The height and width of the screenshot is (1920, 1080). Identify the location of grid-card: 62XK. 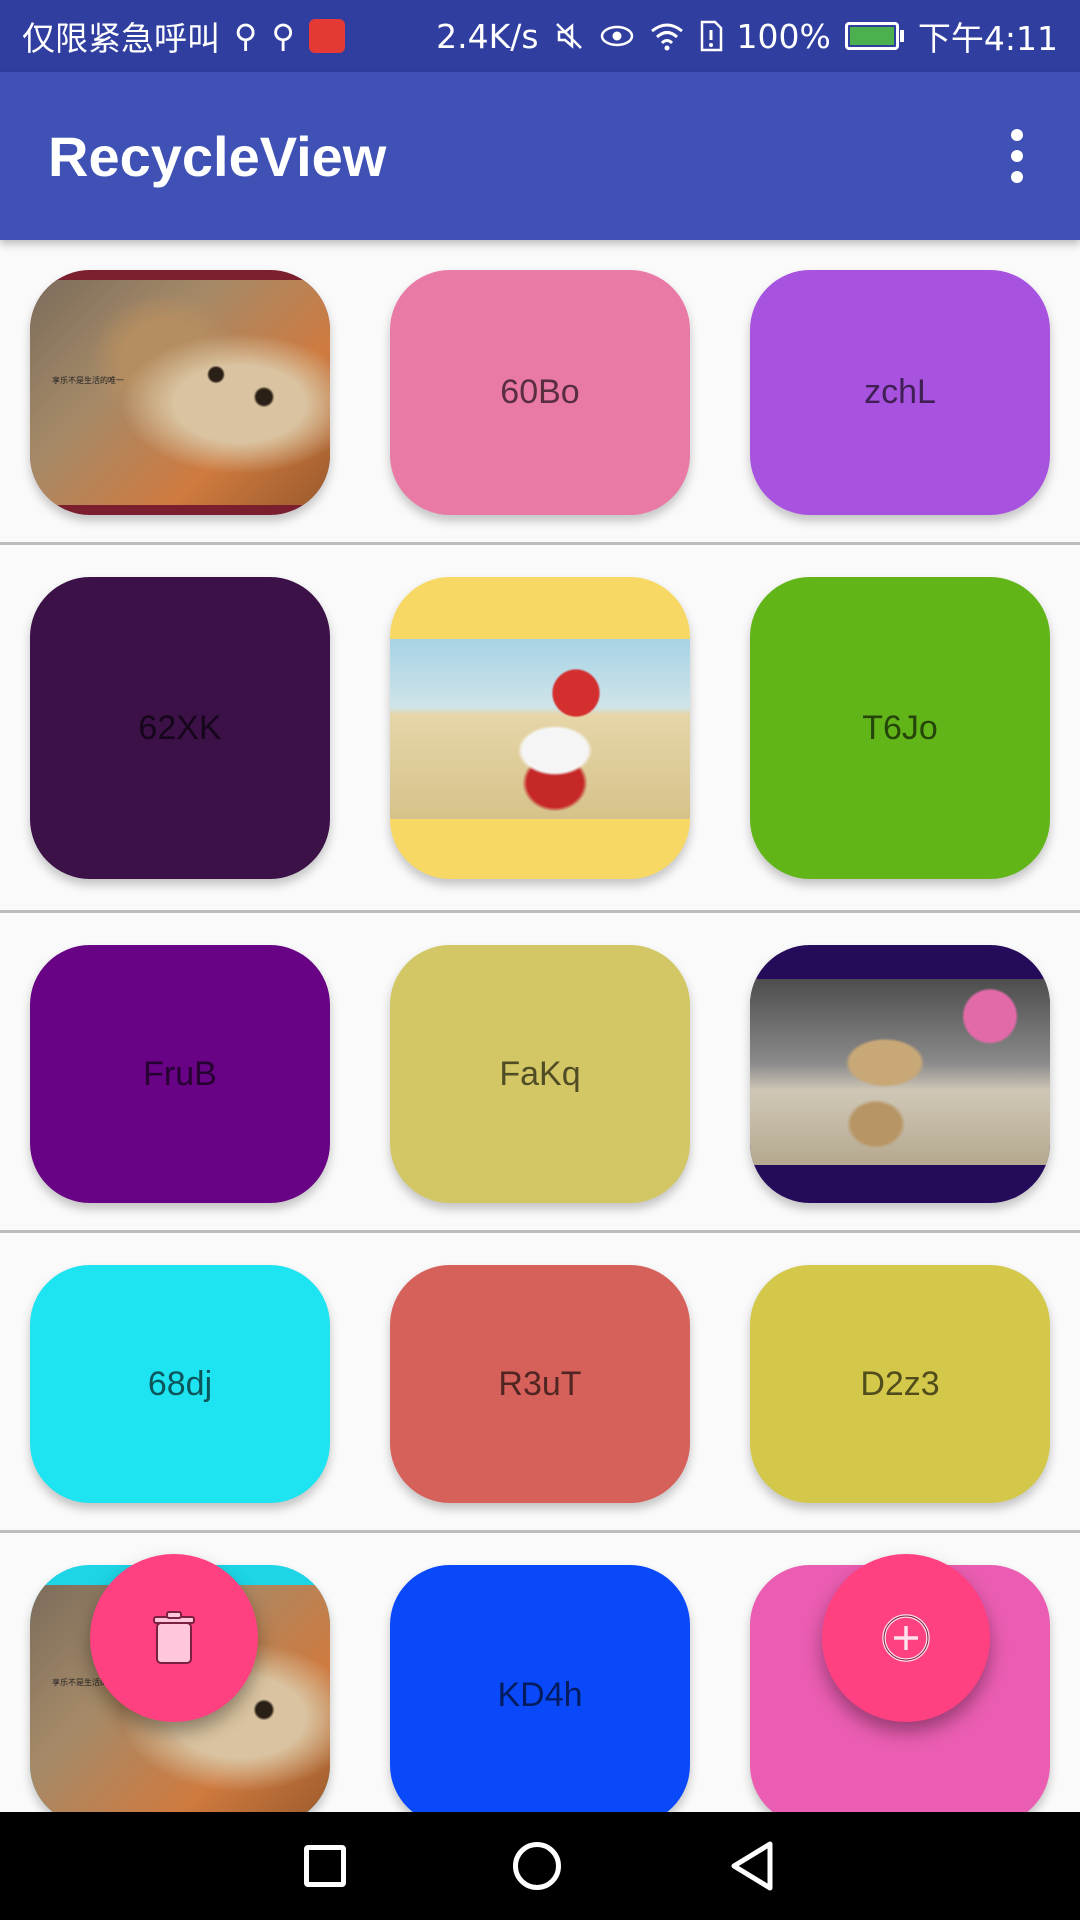
(180, 728).